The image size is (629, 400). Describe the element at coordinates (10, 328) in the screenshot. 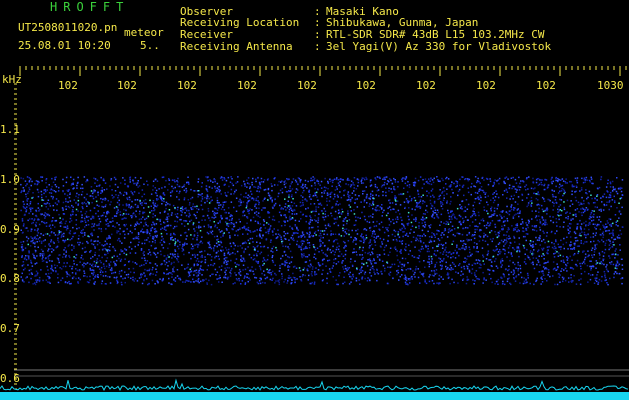

I see `y-tick-label: 0.7` at that location.